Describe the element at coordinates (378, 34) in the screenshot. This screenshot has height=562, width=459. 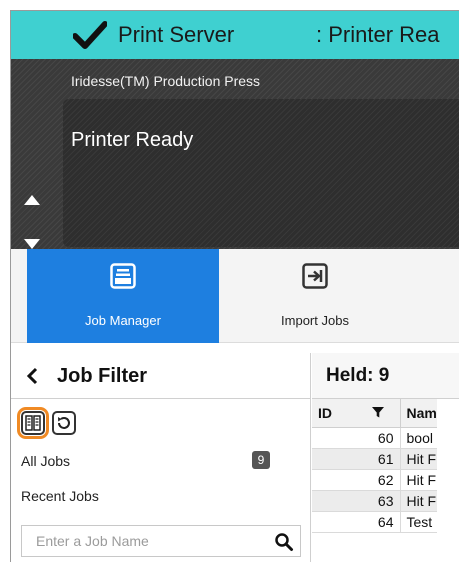
I see `printer-status-text: : Printer Rea` at that location.